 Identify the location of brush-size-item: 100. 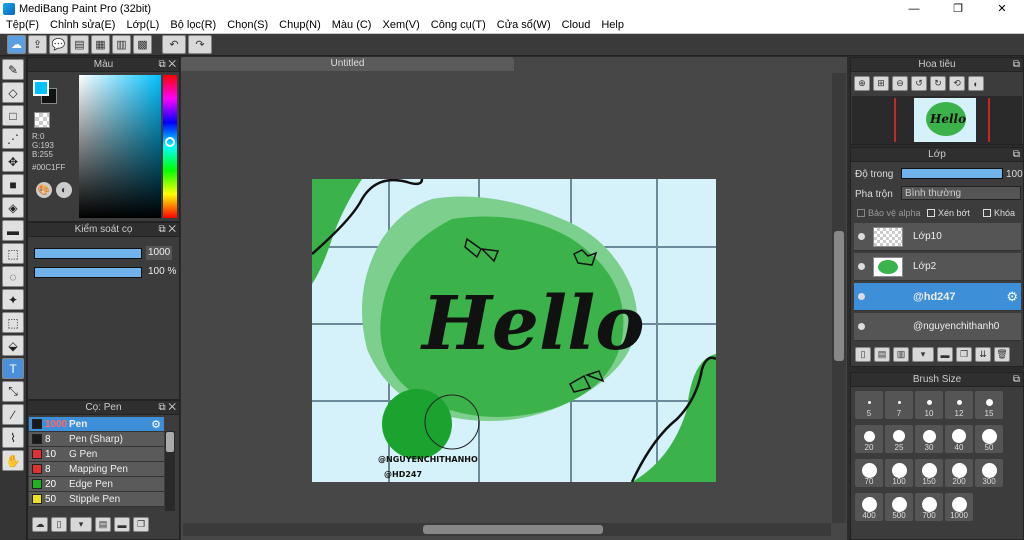
(899, 473).